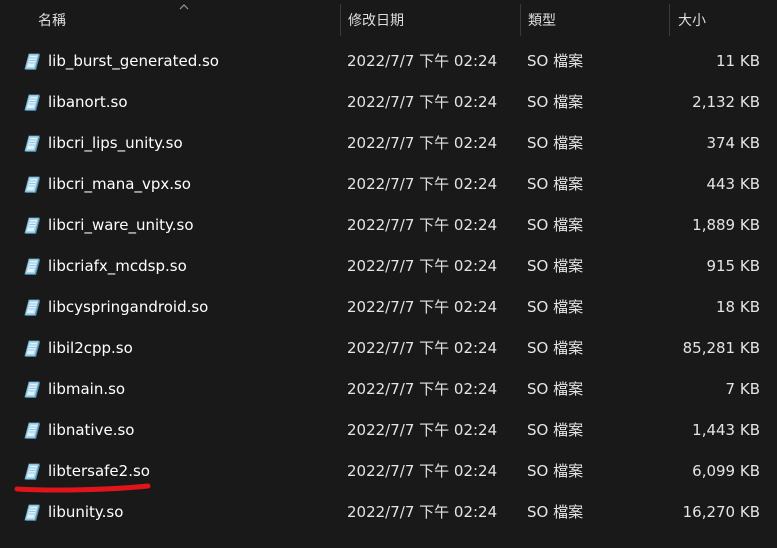 The height and width of the screenshot is (548, 777). Describe the element at coordinates (133, 61) in the screenshot. I see `file-name: lib_burst_generated.so` at that location.